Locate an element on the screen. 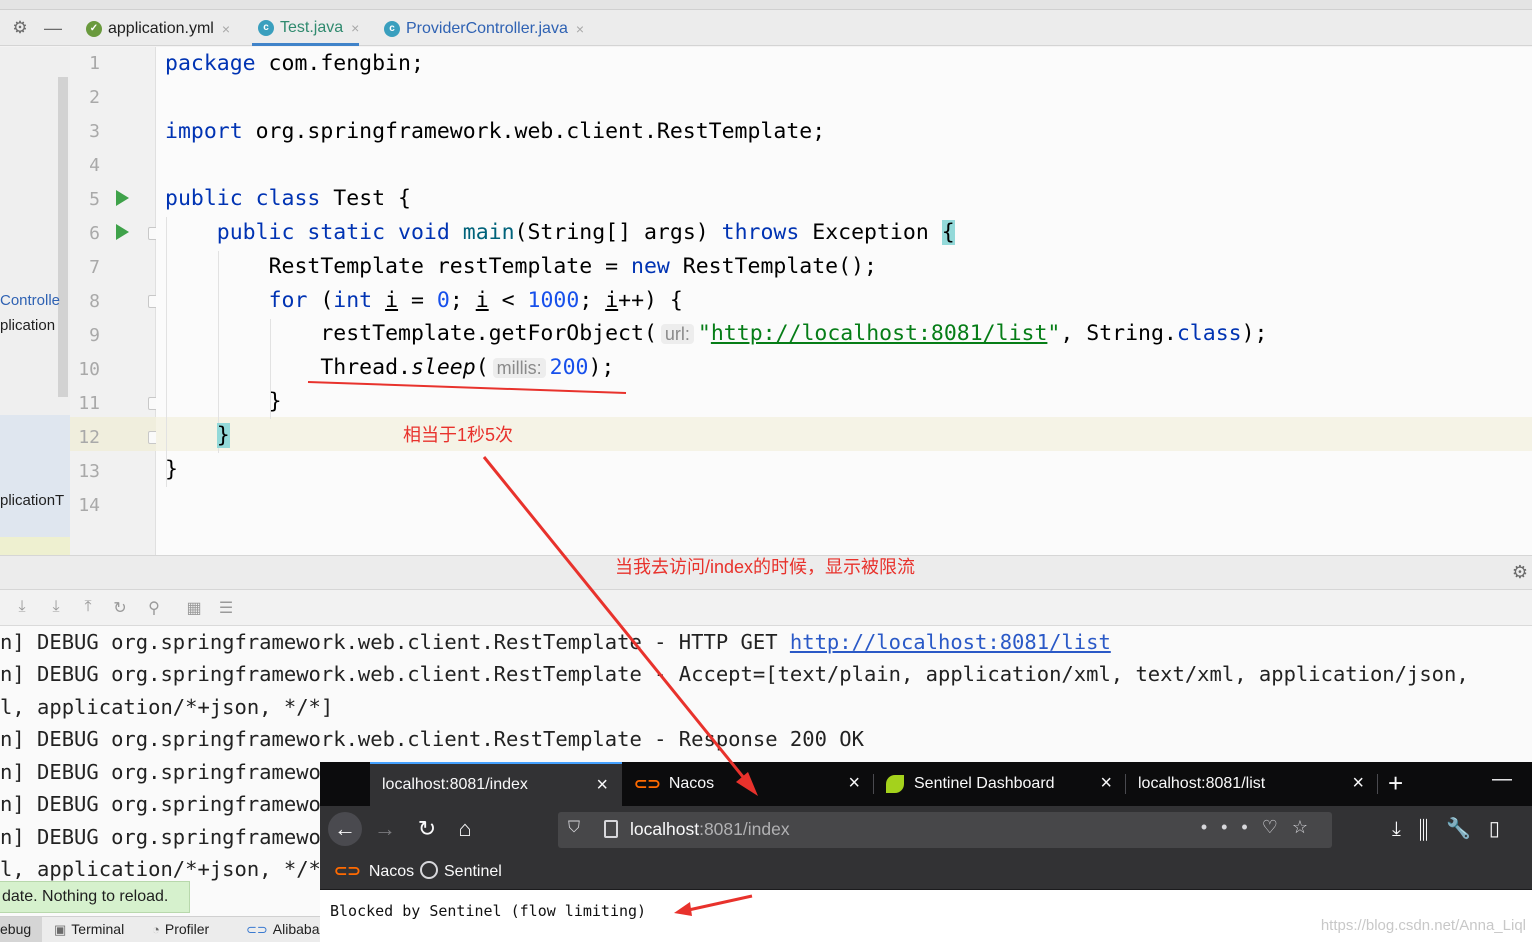 The height and width of the screenshot is (942, 1532). minimize-icon: — is located at coordinates (1502, 779).